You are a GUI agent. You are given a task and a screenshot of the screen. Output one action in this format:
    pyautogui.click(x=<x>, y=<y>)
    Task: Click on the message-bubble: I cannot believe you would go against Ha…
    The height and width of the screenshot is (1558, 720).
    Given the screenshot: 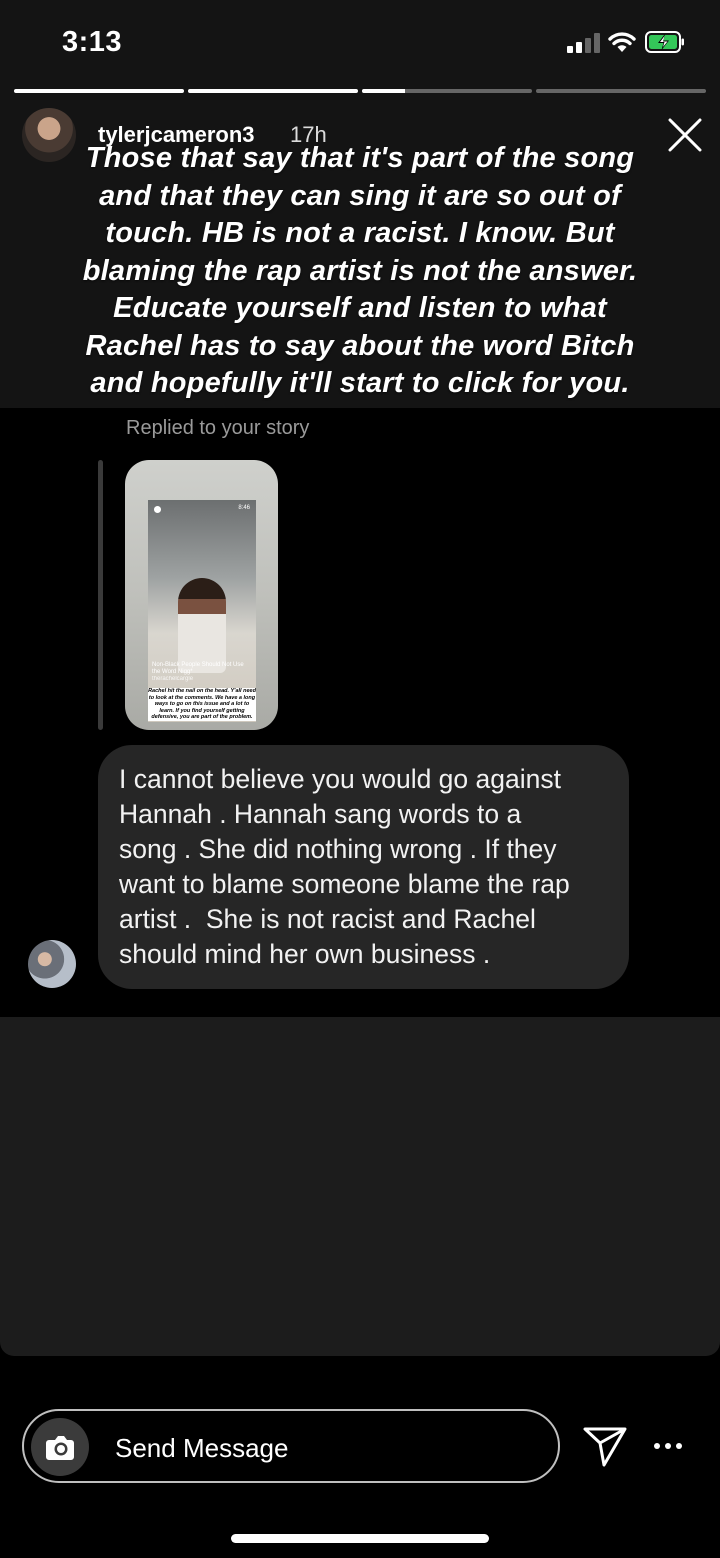 What is the action you would take?
    pyautogui.click(x=363, y=867)
    